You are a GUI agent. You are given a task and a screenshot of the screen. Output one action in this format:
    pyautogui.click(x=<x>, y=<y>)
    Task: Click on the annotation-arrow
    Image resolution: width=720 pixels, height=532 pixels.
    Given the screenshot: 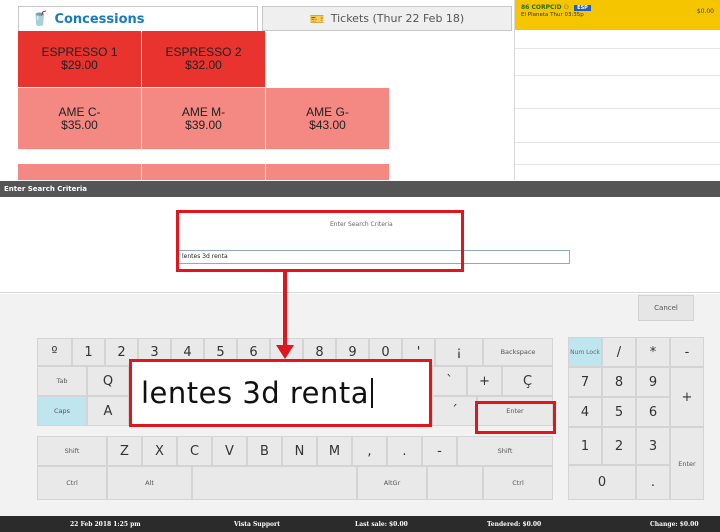 What is the action you would take?
    pyautogui.click(x=285, y=309)
    